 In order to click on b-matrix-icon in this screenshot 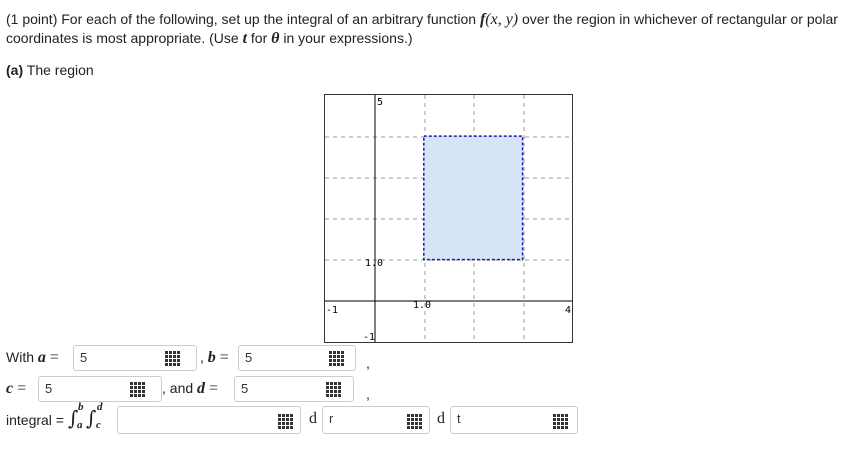, I will do `click(336, 358)`.